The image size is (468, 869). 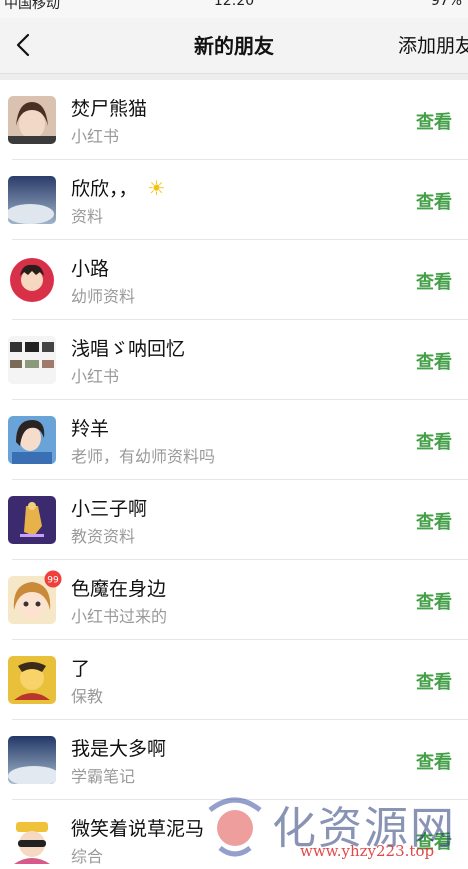 What do you see at coordinates (109, 109) in the screenshot?
I see `friend-name: 焚尸熊猫` at bounding box center [109, 109].